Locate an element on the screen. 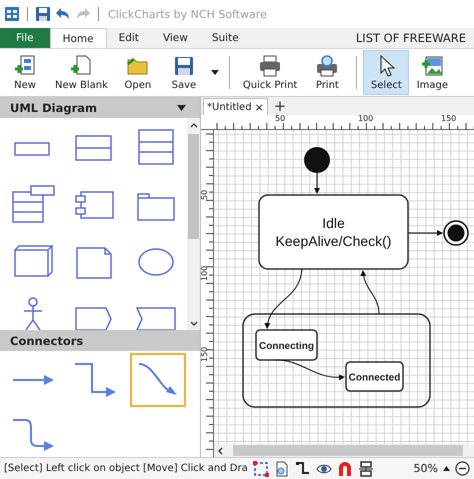 The width and height of the screenshot is (474, 479). zoom-caret-icon is located at coordinates (446, 468).